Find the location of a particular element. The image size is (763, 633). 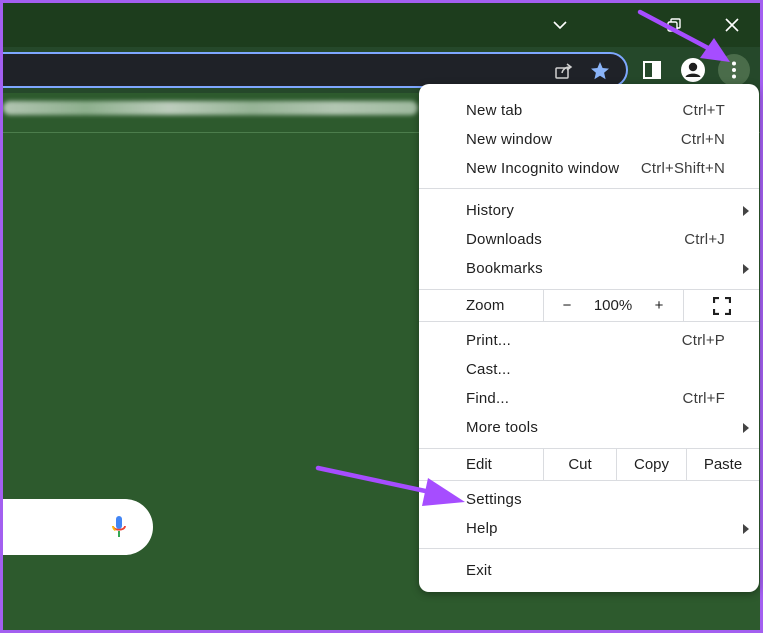

menu-item-label: Downloads is located at coordinates (504, 239).